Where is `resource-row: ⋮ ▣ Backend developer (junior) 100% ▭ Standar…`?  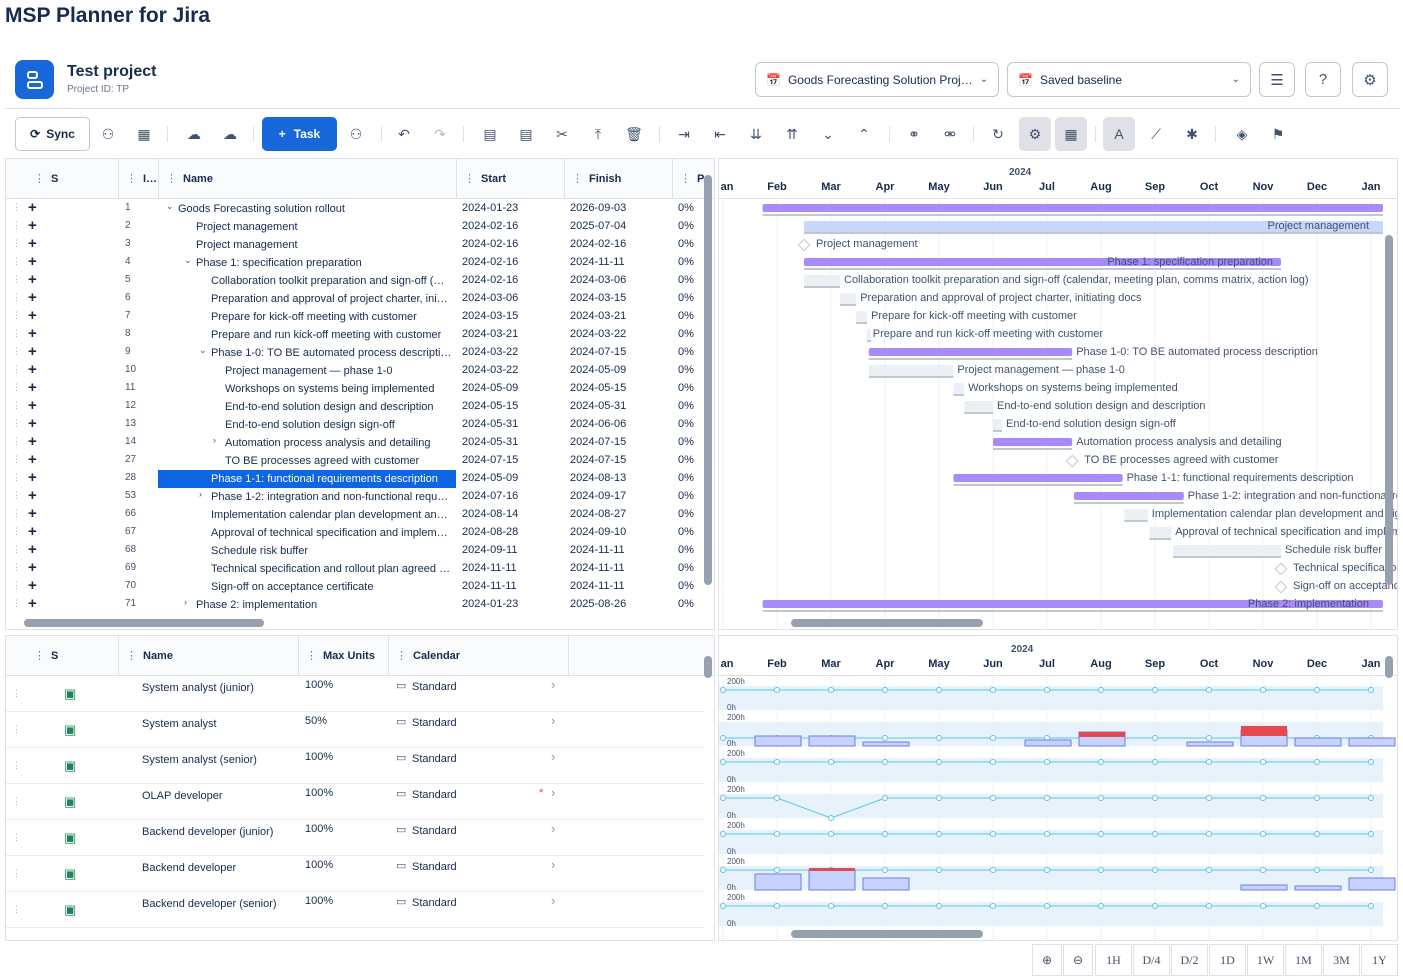
resource-row: ⋮ ▣ Backend developer (junior) 100% ▭ Standar… is located at coordinates (355, 838).